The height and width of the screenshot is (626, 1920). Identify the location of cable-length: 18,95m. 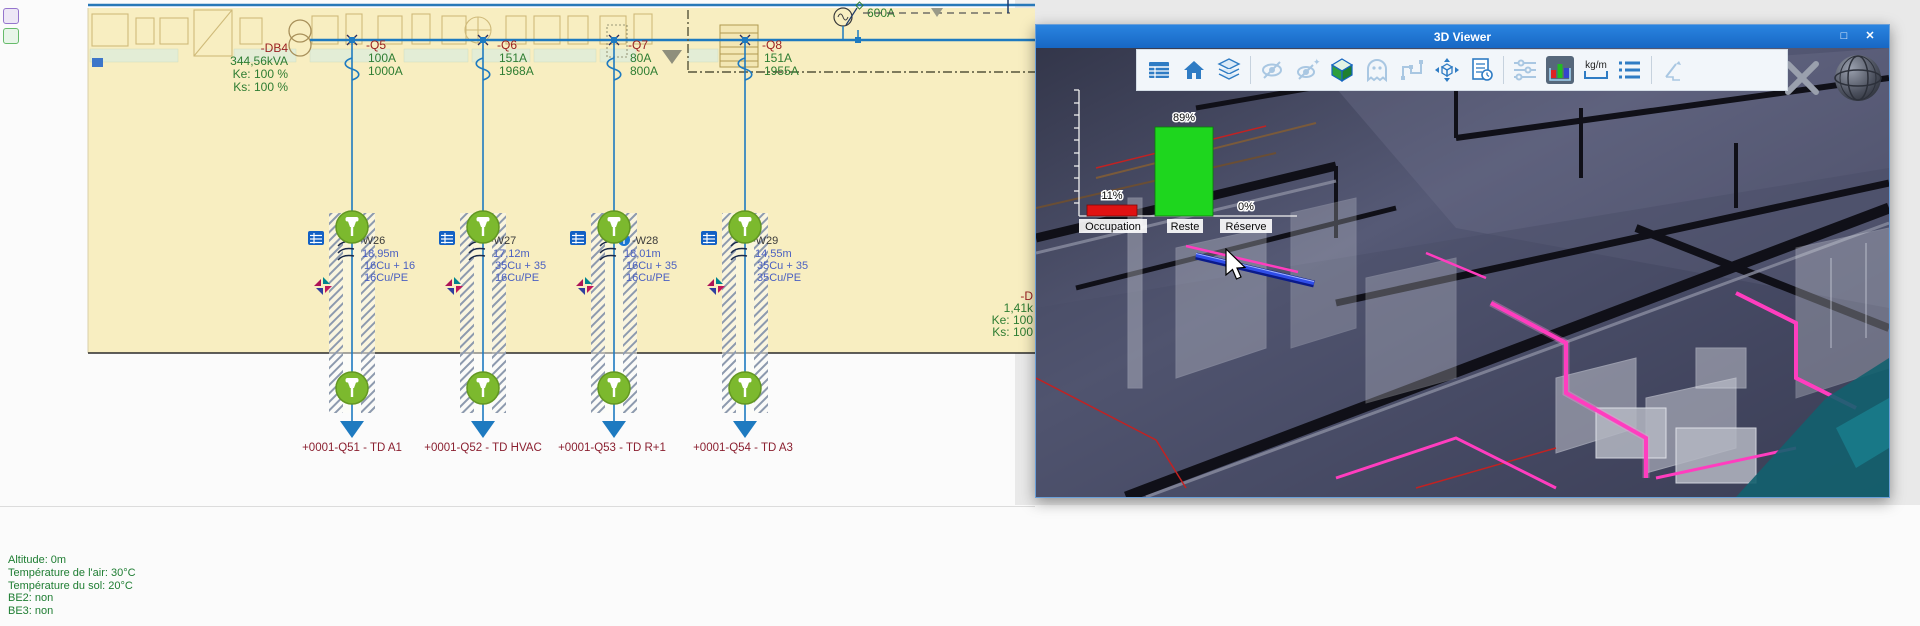
(380, 254).